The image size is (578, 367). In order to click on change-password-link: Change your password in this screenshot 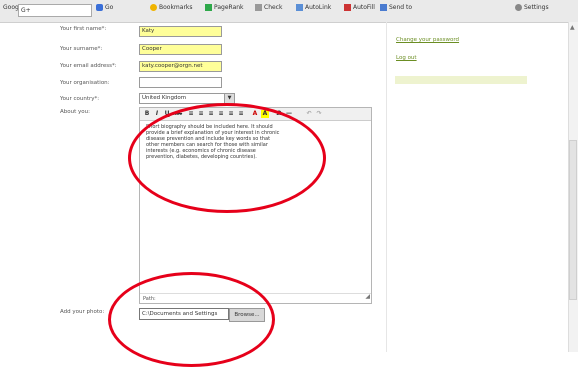, I will do `click(427, 40)`.